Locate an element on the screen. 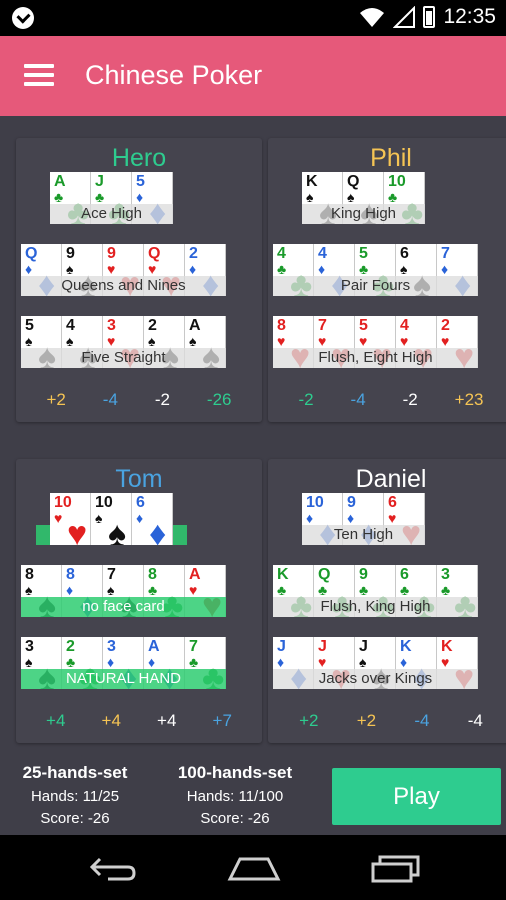 This screenshot has width=506, height=900. status-bar: 12:35 is located at coordinates (253, 18).